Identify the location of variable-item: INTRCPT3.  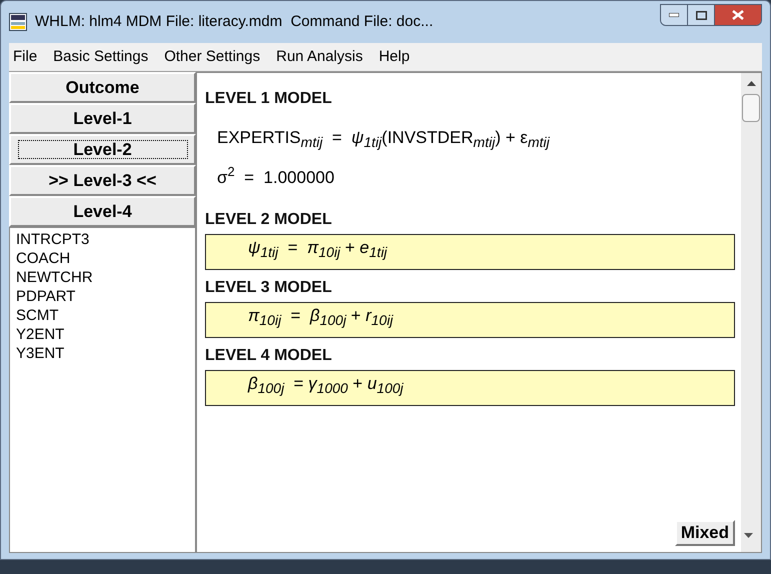
(53, 239).